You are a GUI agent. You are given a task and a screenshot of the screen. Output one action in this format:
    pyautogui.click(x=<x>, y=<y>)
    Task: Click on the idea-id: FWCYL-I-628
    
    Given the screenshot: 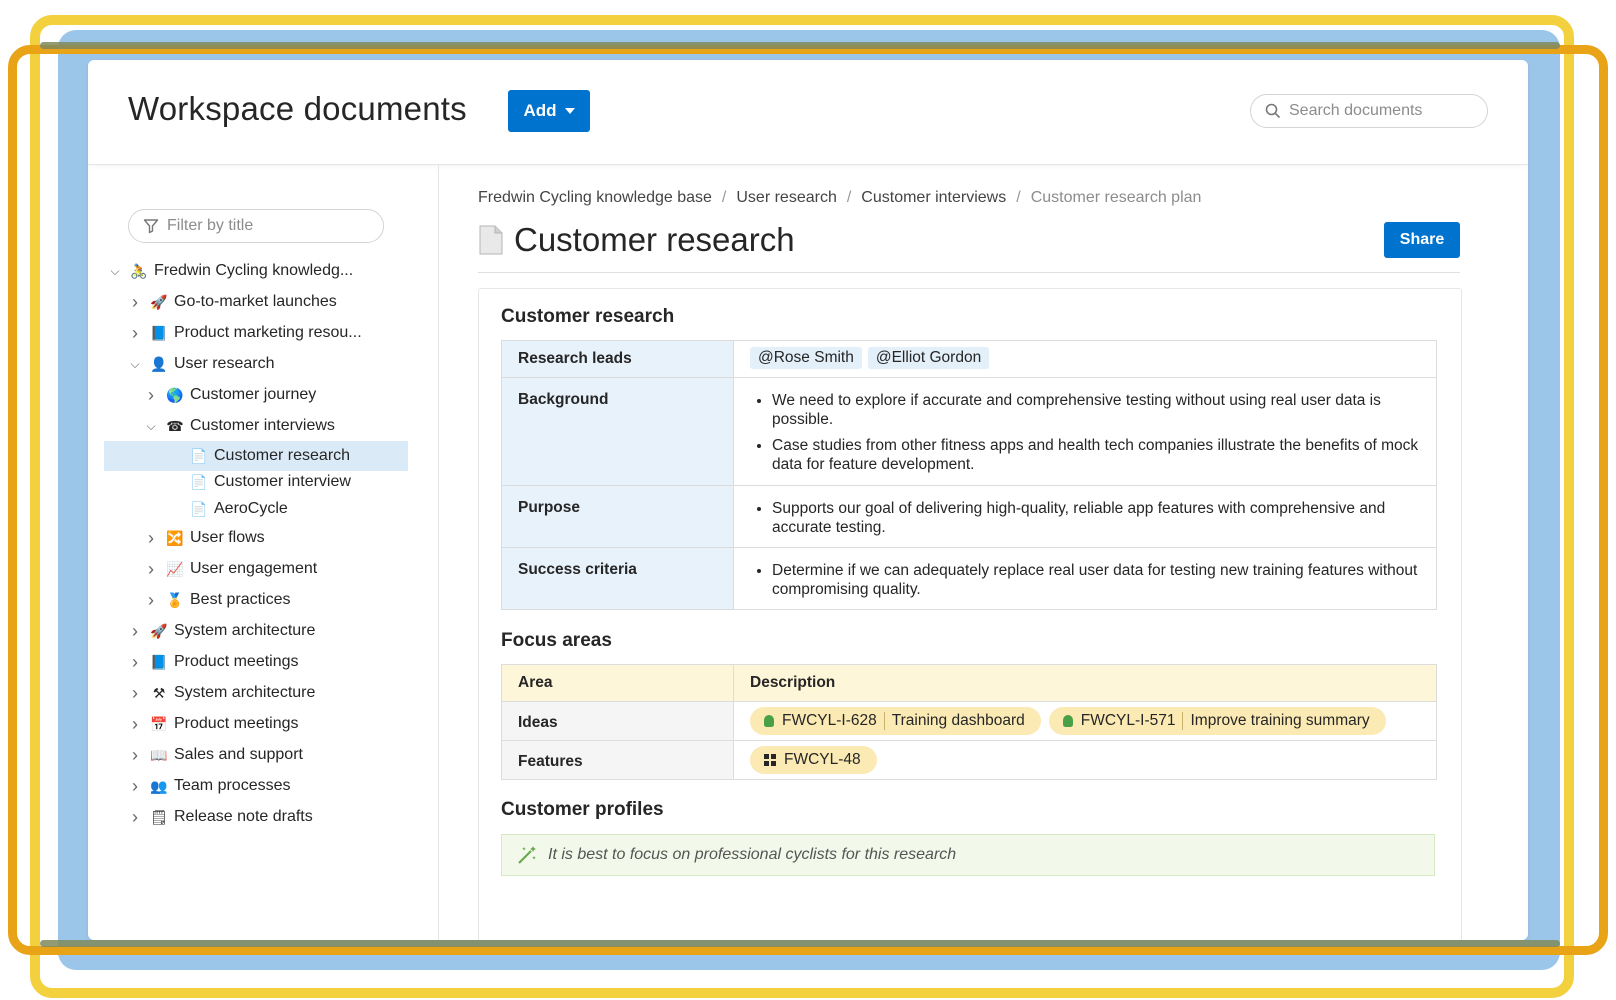 What is the action you would take?
    pyautogui.click(x=829, y=720)
    